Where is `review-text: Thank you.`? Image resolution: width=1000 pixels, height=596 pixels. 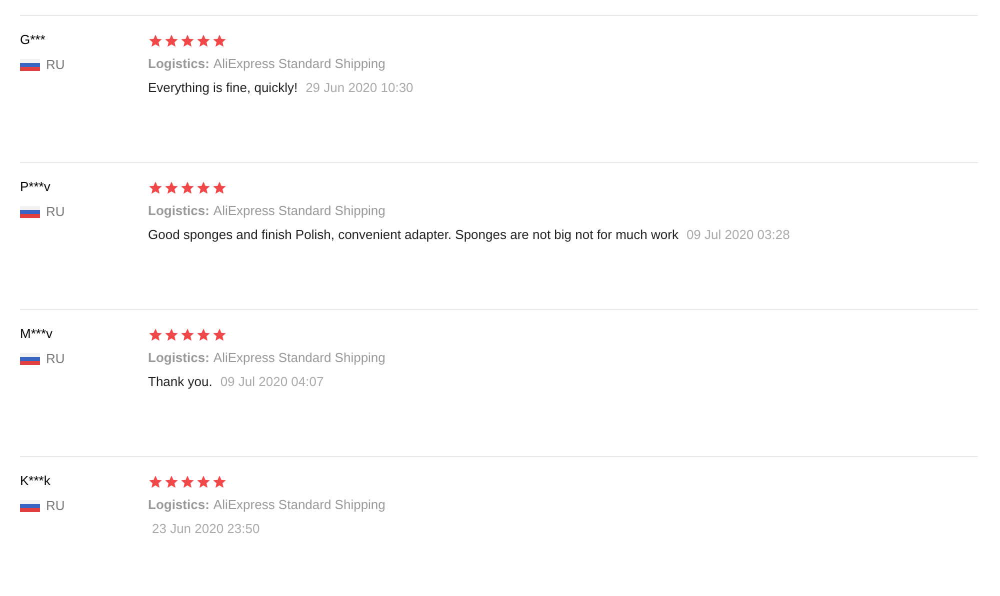
review-text: Thank you. is located at coordinates (180, 381).